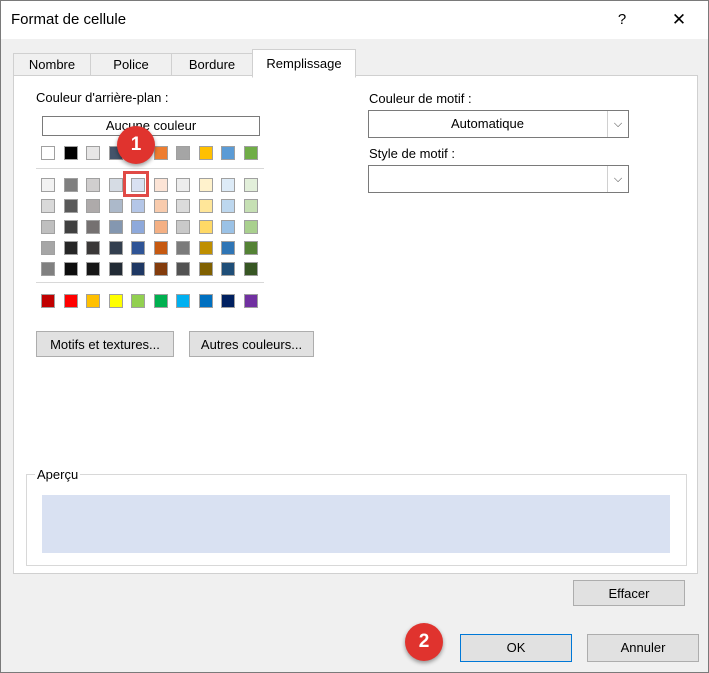 The image size is (709, 673). Describe the element at coordinates (356, 524) in the screenshot. I see `preview-swatch` at that location.